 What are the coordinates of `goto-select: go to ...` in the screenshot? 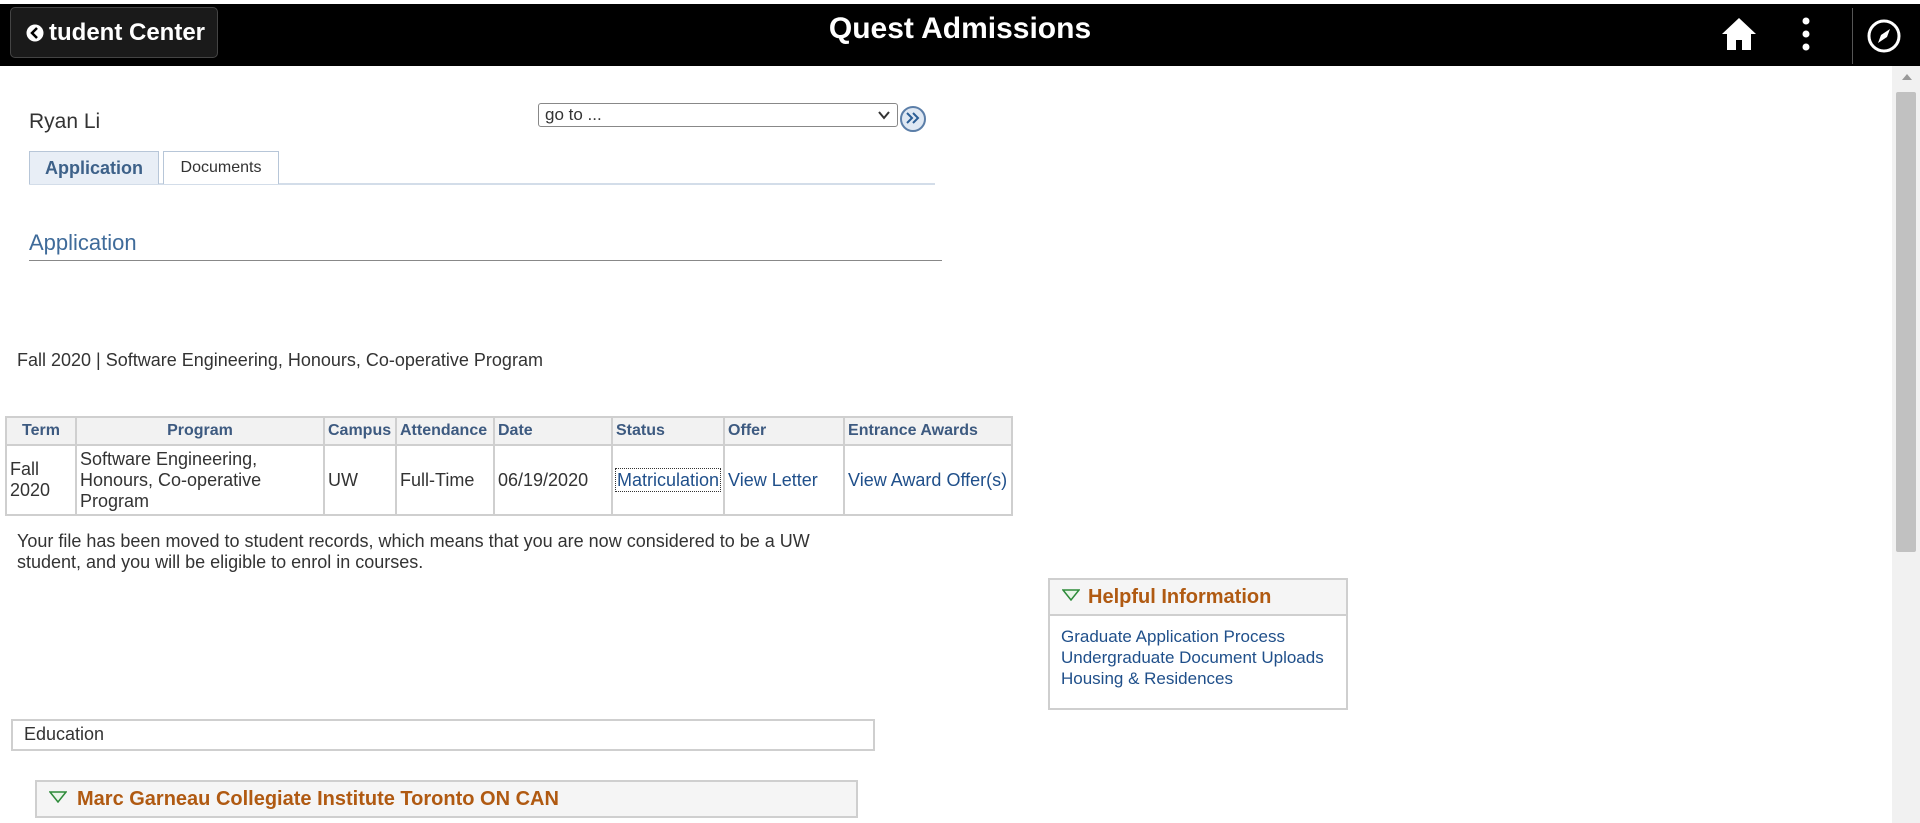 It's located at (718, 115).